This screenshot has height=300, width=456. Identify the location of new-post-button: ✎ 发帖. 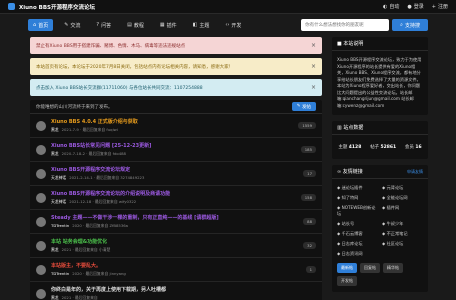
(303, 106).